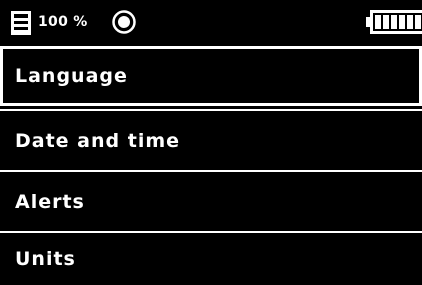 The height and width of the screenshot is (285, 422). I want to click on menu-item-label: Date and time, so click(98, 140).